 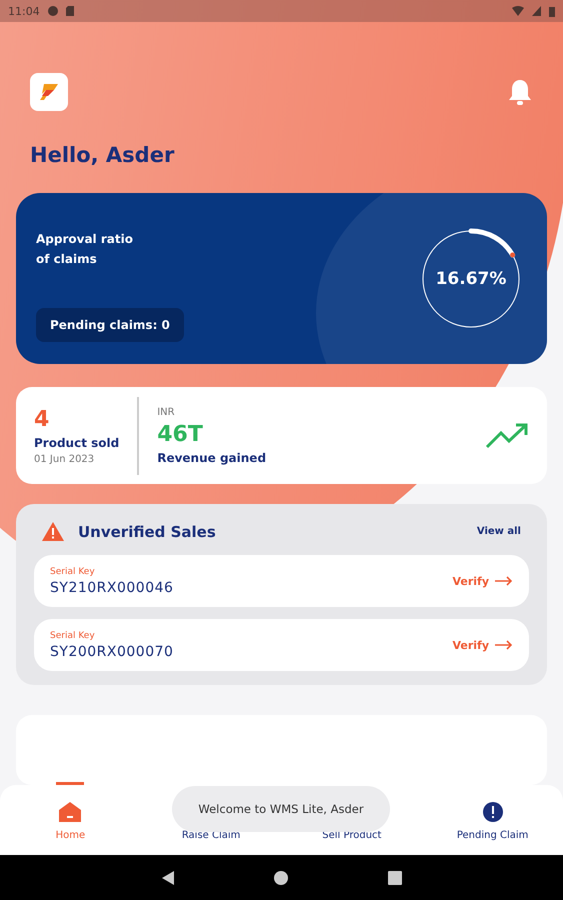 I want to click on sold-label: Product sold, so click(x=77, y=443).